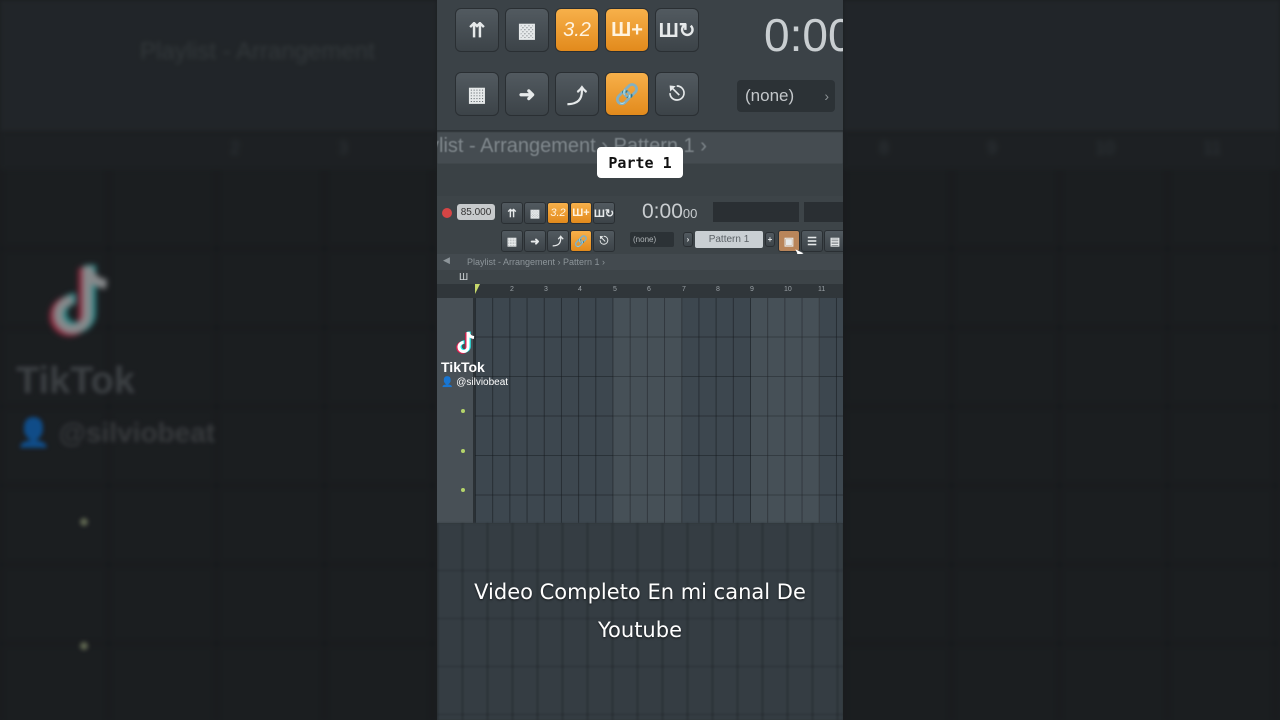 The width and height of the screenshot is (1280, 720). What do you see at coordinates (770, 239) in the screenshot?
I see `plus-icon: +` at bounding box center [770, 239].